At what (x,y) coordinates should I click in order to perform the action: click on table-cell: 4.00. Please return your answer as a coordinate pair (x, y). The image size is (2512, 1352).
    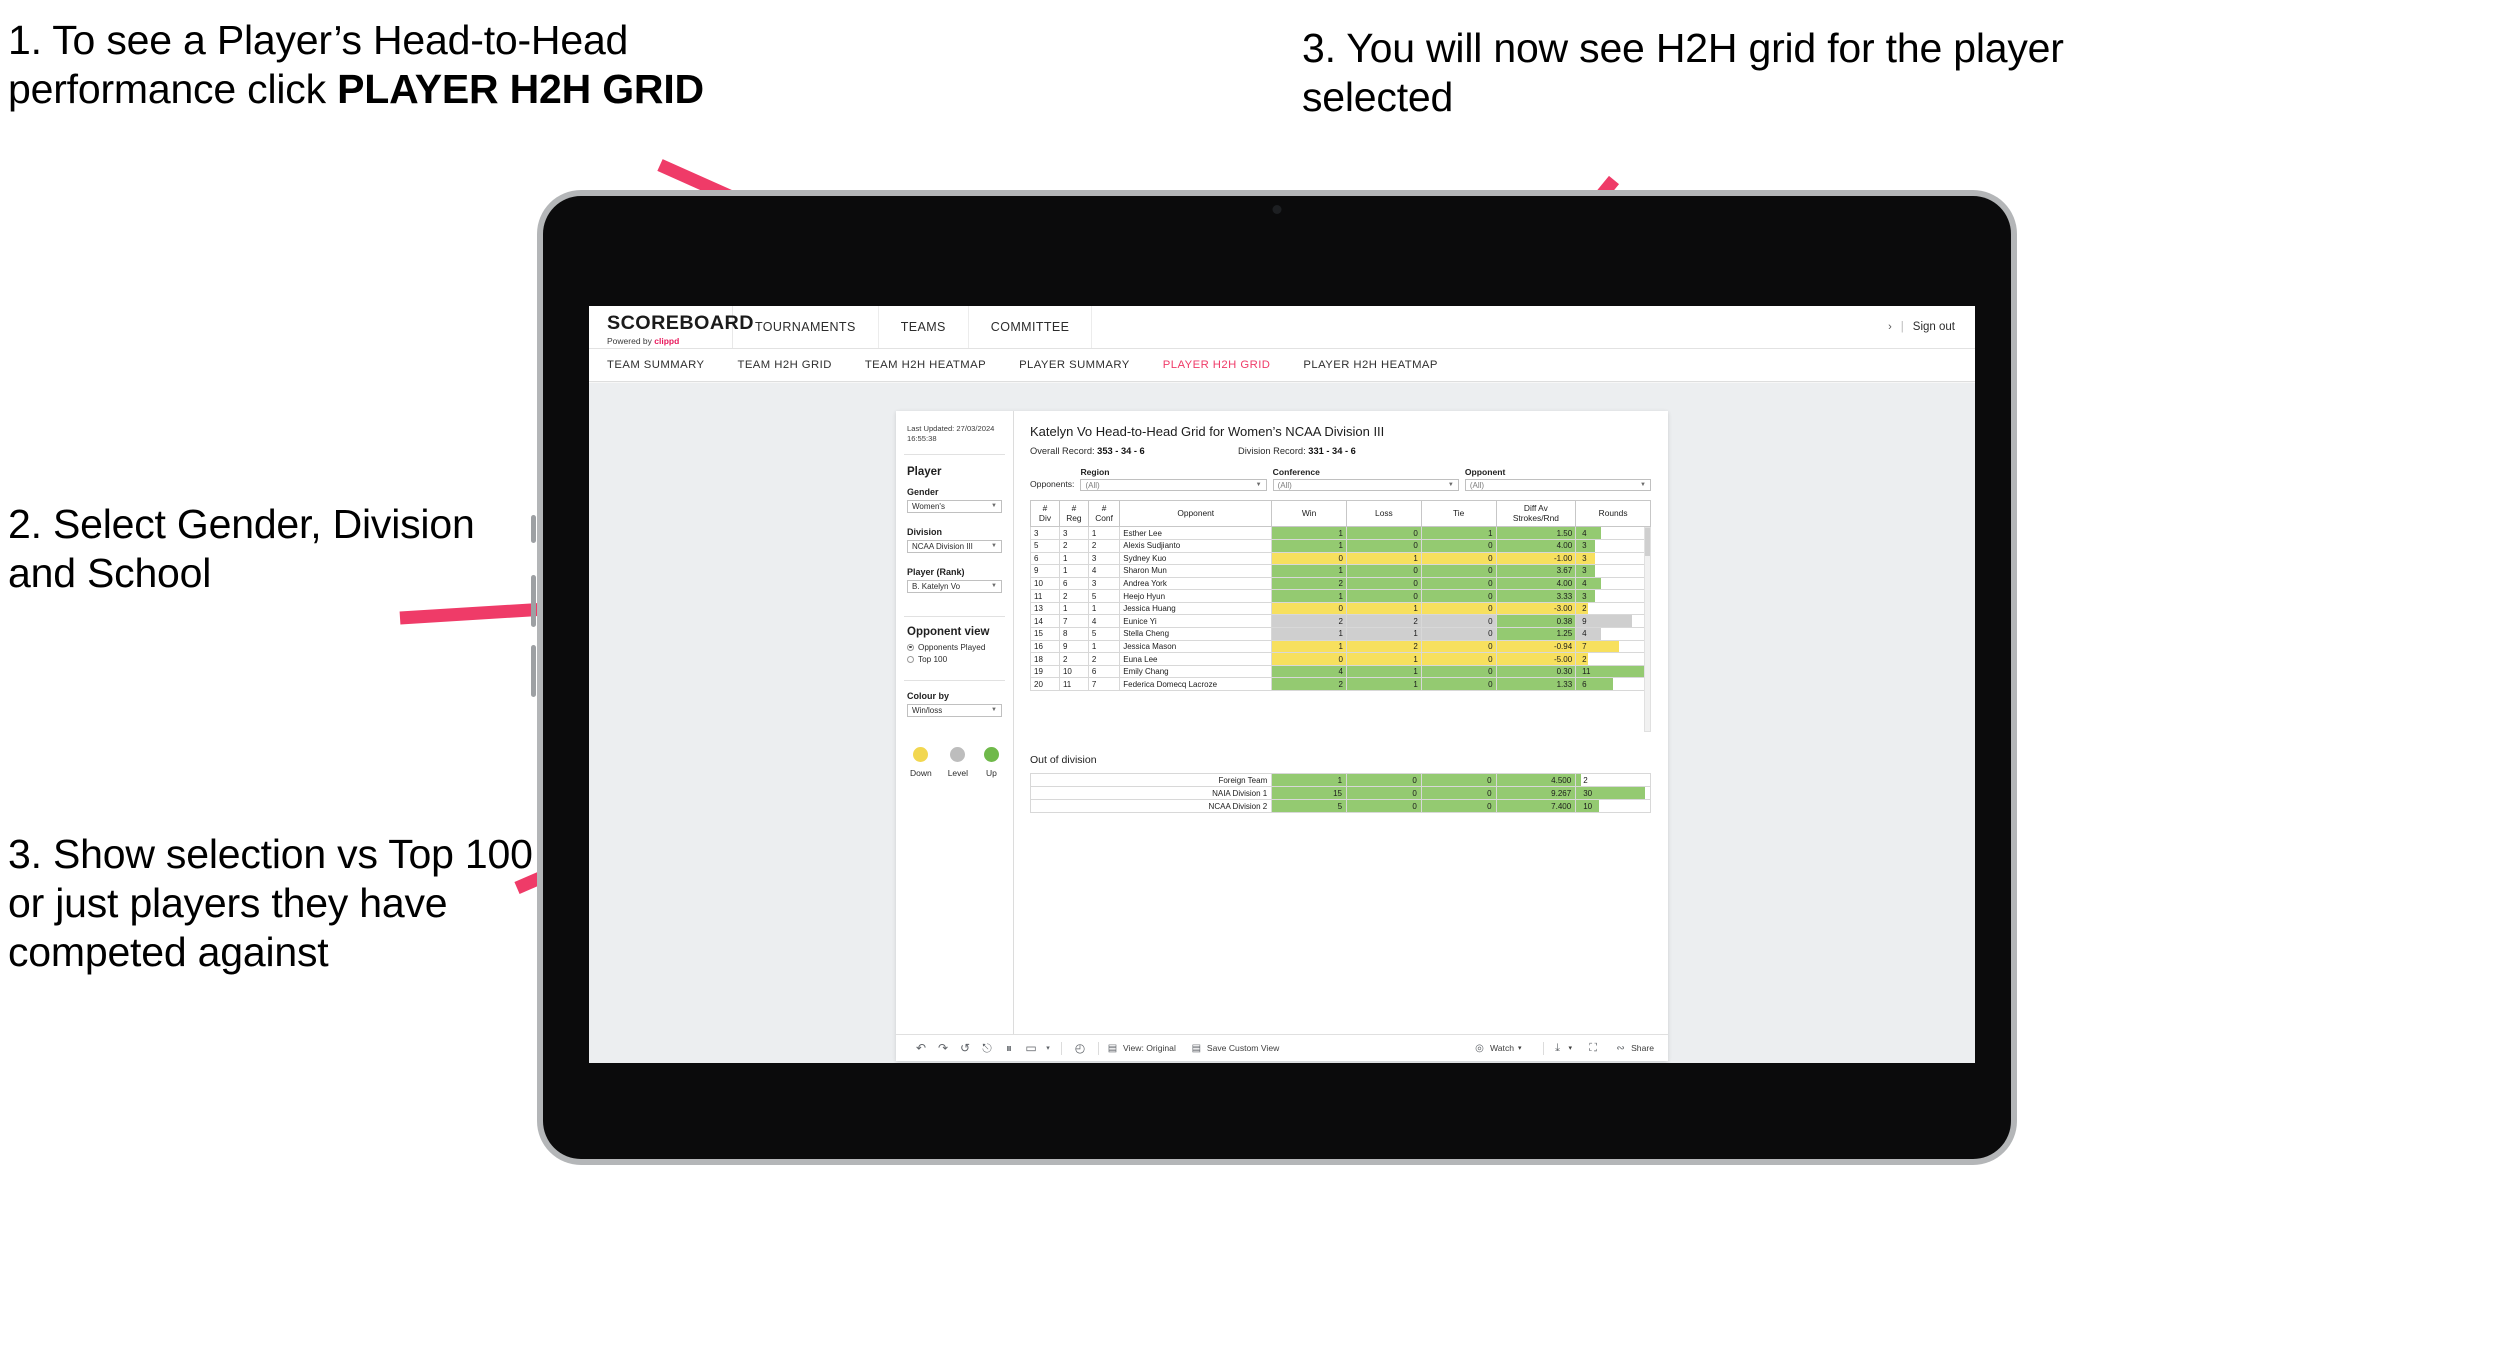
    Looking at the image, I should click on (1536, 583).